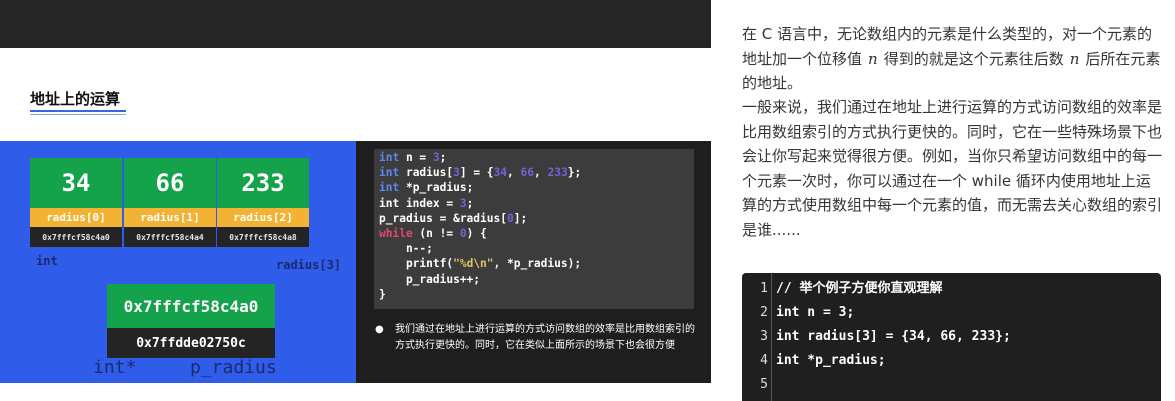  What do you see at coordinates (191, 306) in the screenshot?
I see `pointer-value: 0x7fffcf58c4a0` at bounding box center [191, 306].